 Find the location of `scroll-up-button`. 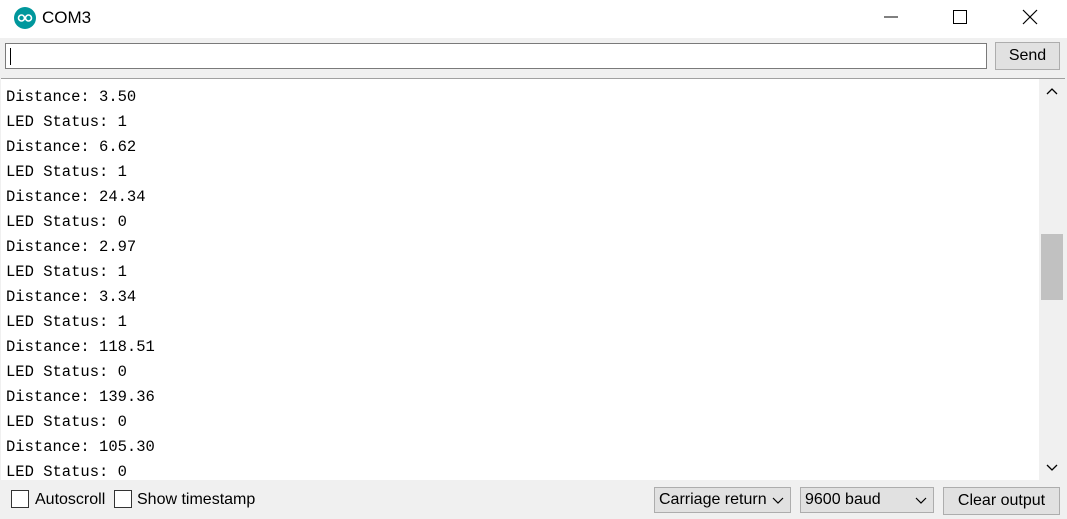

scroll-up-button is located at coordinates (1052, 91).